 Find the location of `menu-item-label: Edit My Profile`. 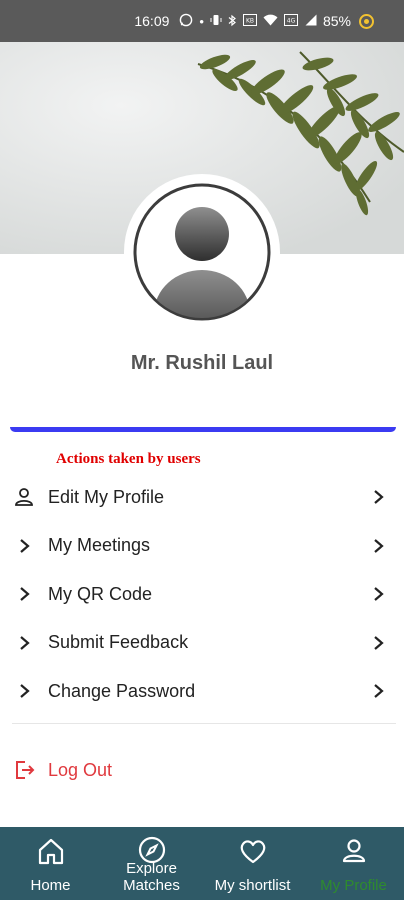

menu-item-label: Edit My Profile is located at coordinates (106, 496).